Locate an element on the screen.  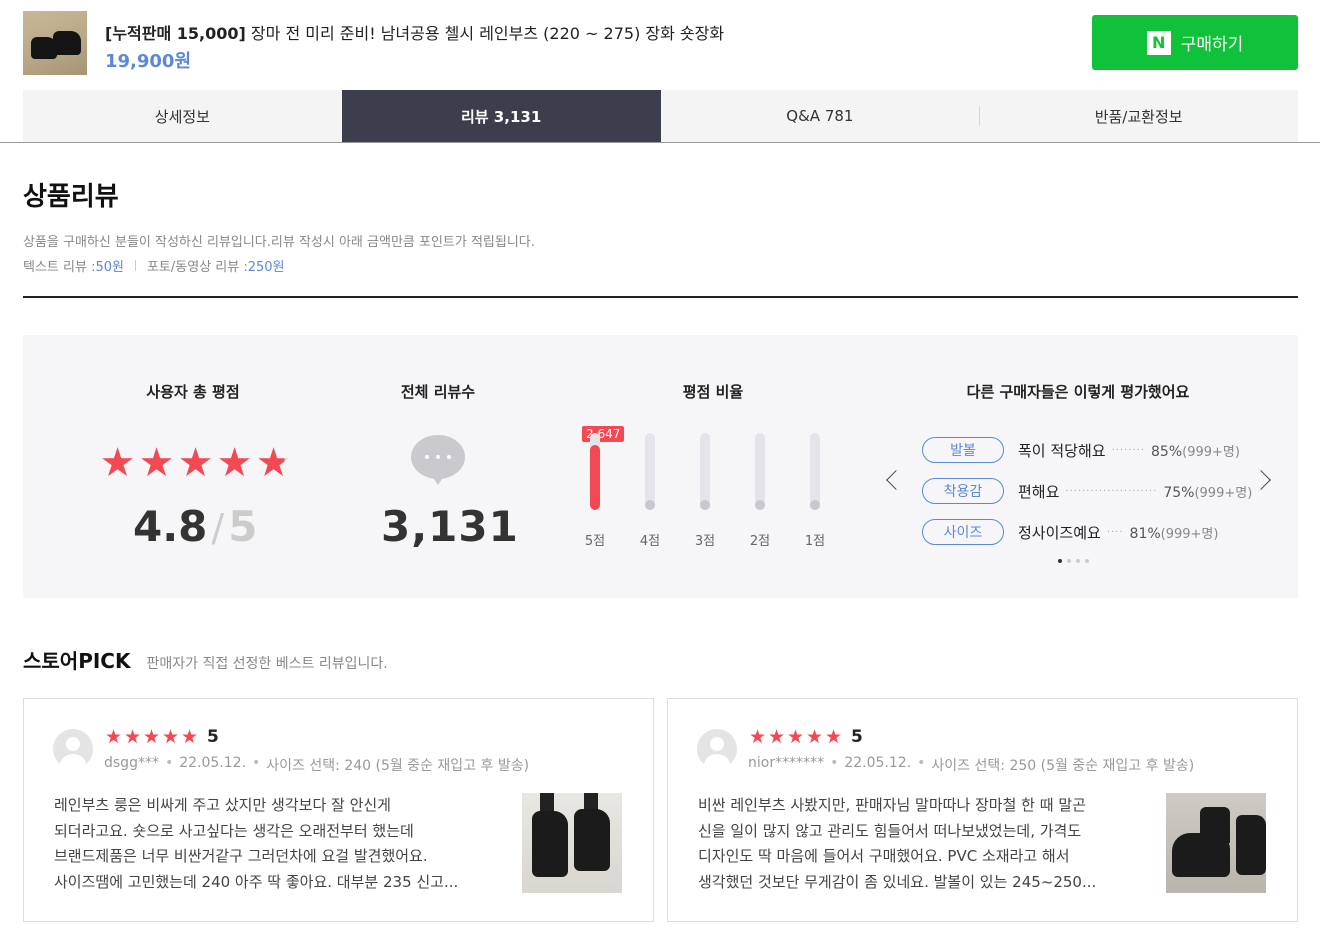
ratio-bar-label: 1점 is located at coordinates (815, 541).